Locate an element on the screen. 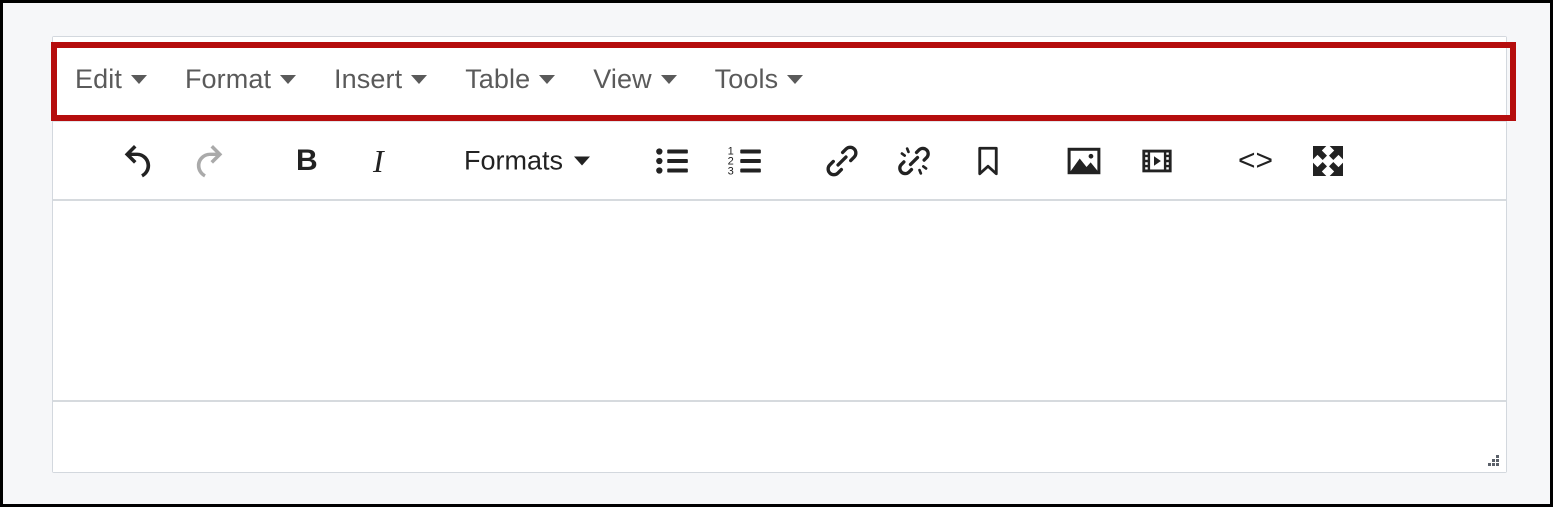 Image resolution: width=1553 pixels, height=507 pixels. undo-button is located at coordinates (136, 161).